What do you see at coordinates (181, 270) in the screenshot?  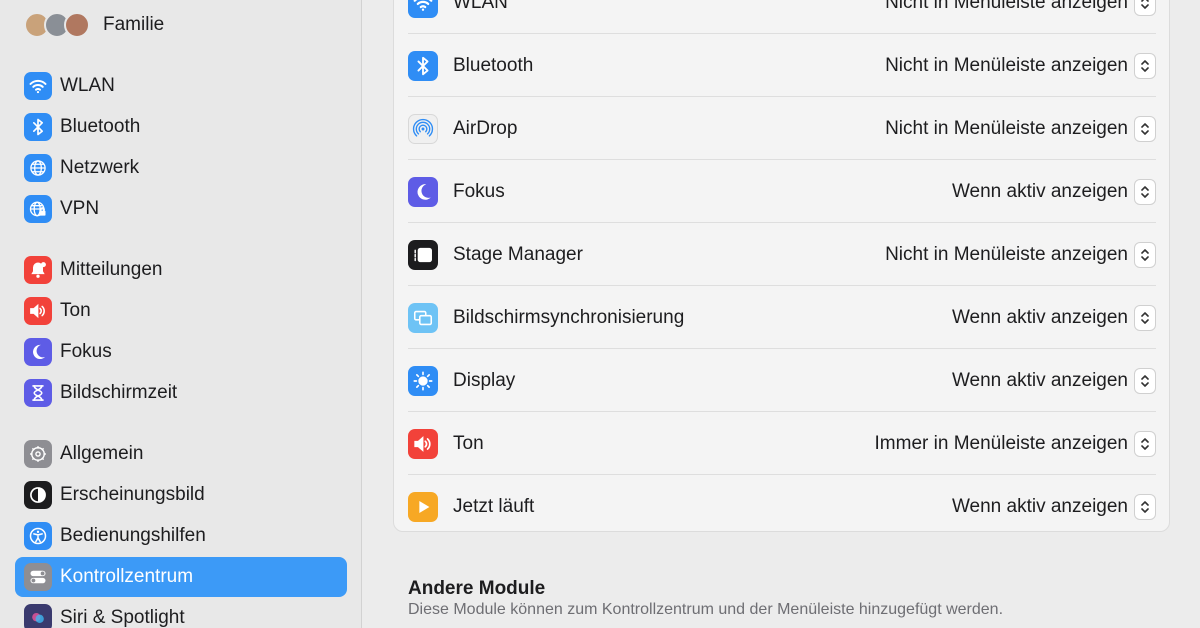 I see `sidebar-item-mitteilungen: Mitteilungen` at bounding box center [181, 270].